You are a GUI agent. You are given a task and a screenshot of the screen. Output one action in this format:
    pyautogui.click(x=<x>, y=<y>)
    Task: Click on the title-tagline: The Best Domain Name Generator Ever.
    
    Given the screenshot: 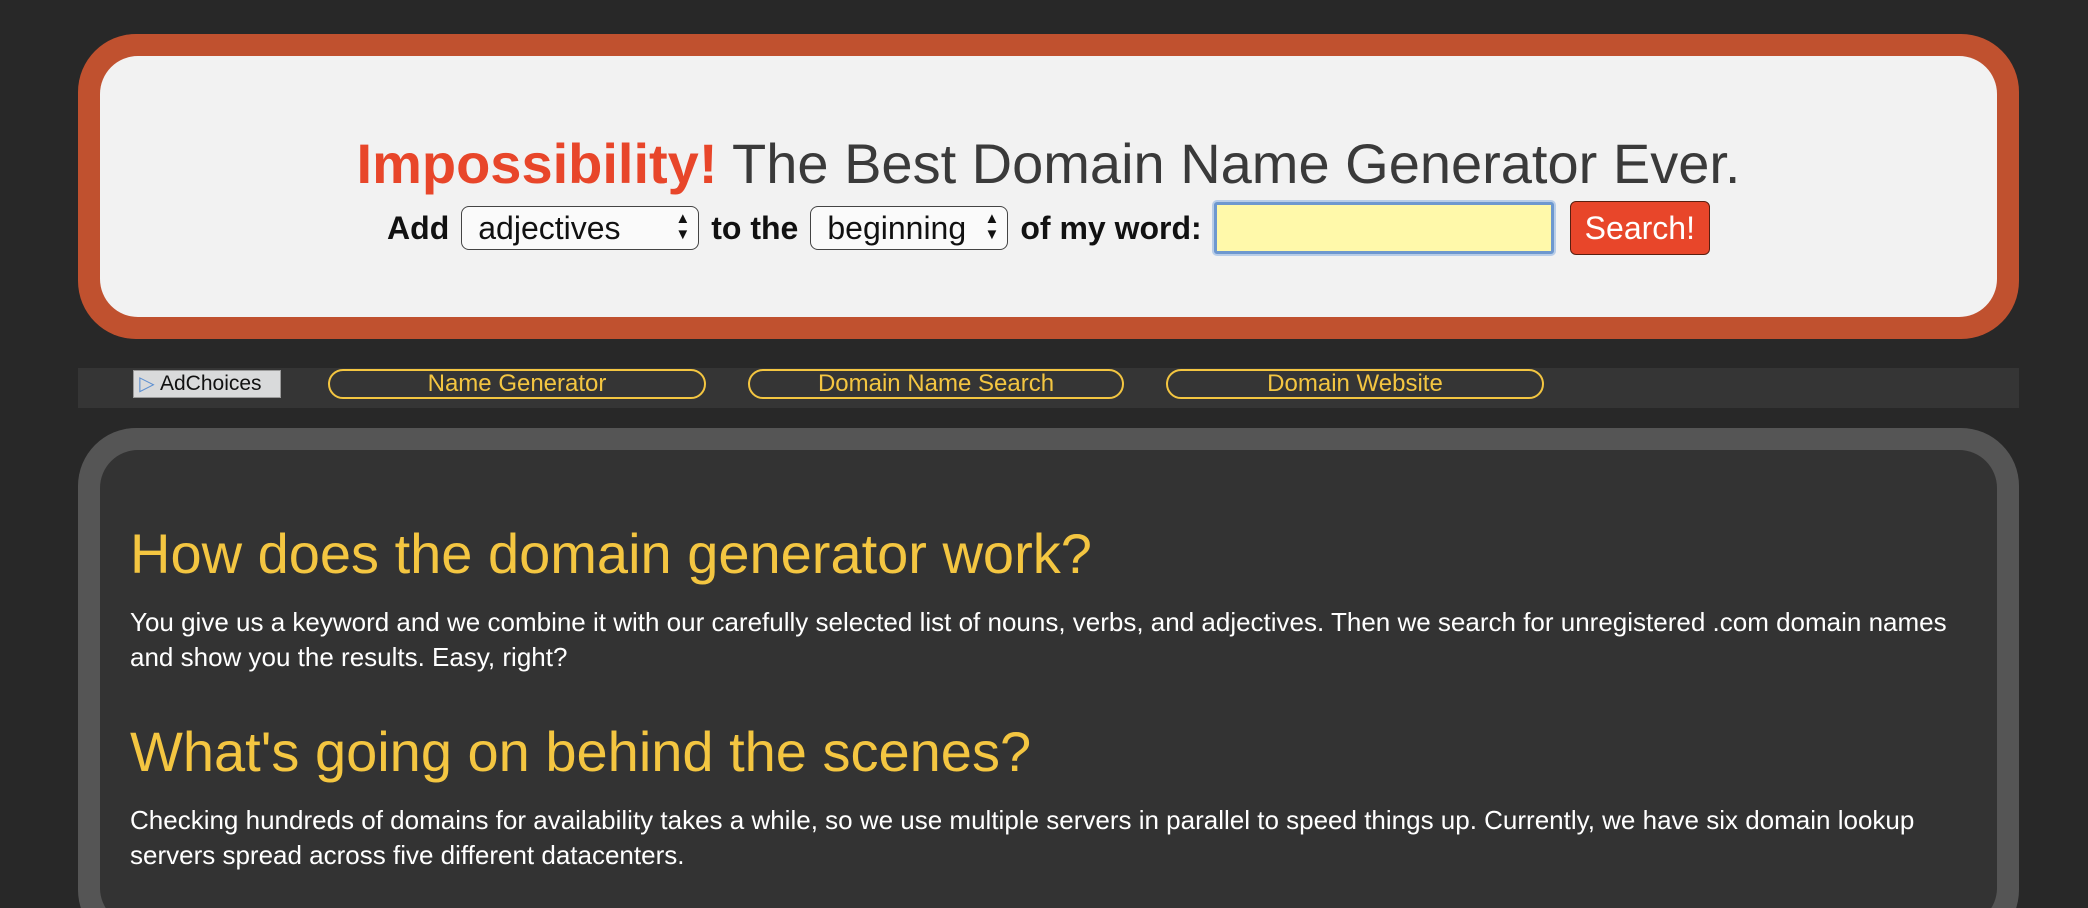 What is the action you would take?
    pyautogui.click(x=1229, y=163)
    